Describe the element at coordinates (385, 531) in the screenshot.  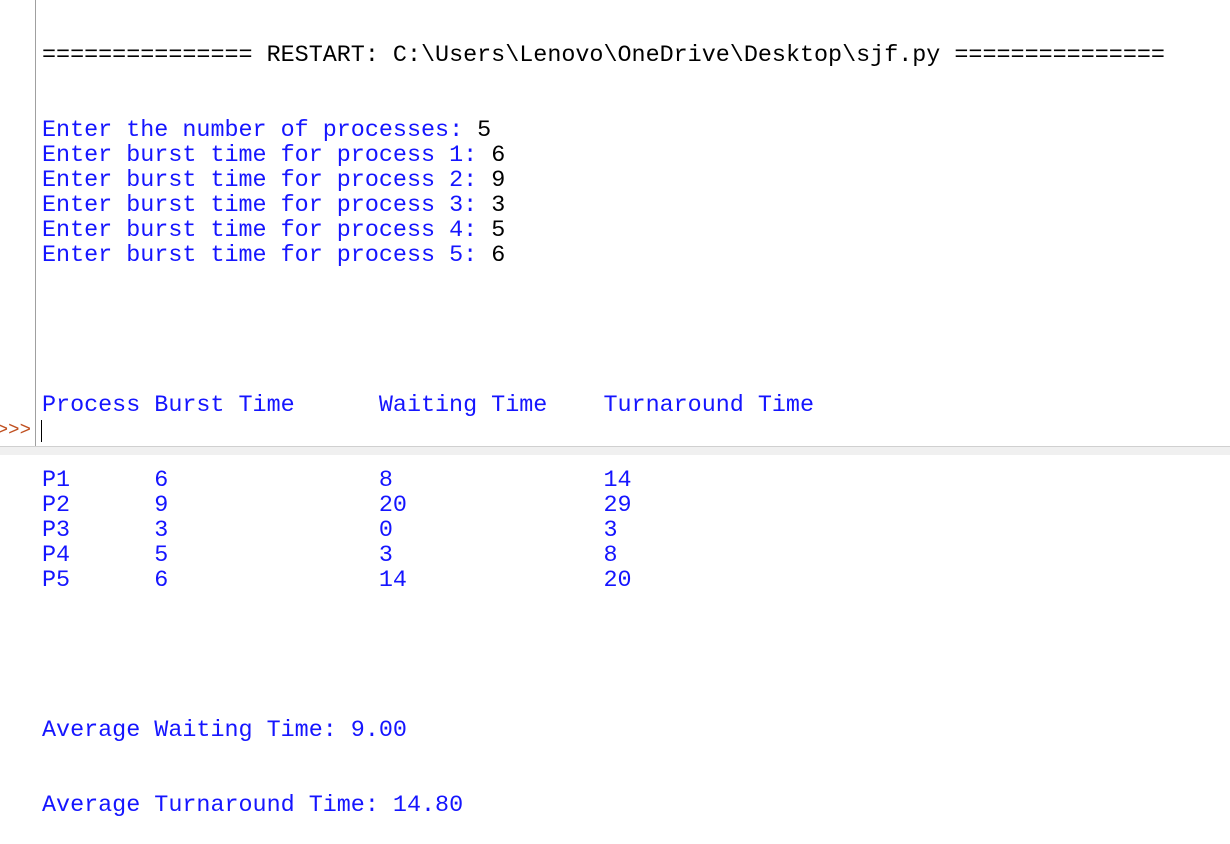
I see `cell-waiting-time: 0` at that location.